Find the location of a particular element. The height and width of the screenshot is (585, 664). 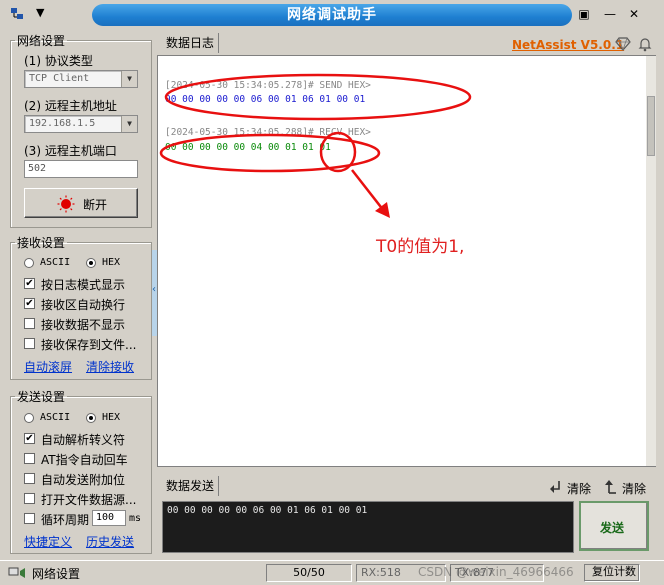

clear-log-icon is located at coordinates (556, 487).